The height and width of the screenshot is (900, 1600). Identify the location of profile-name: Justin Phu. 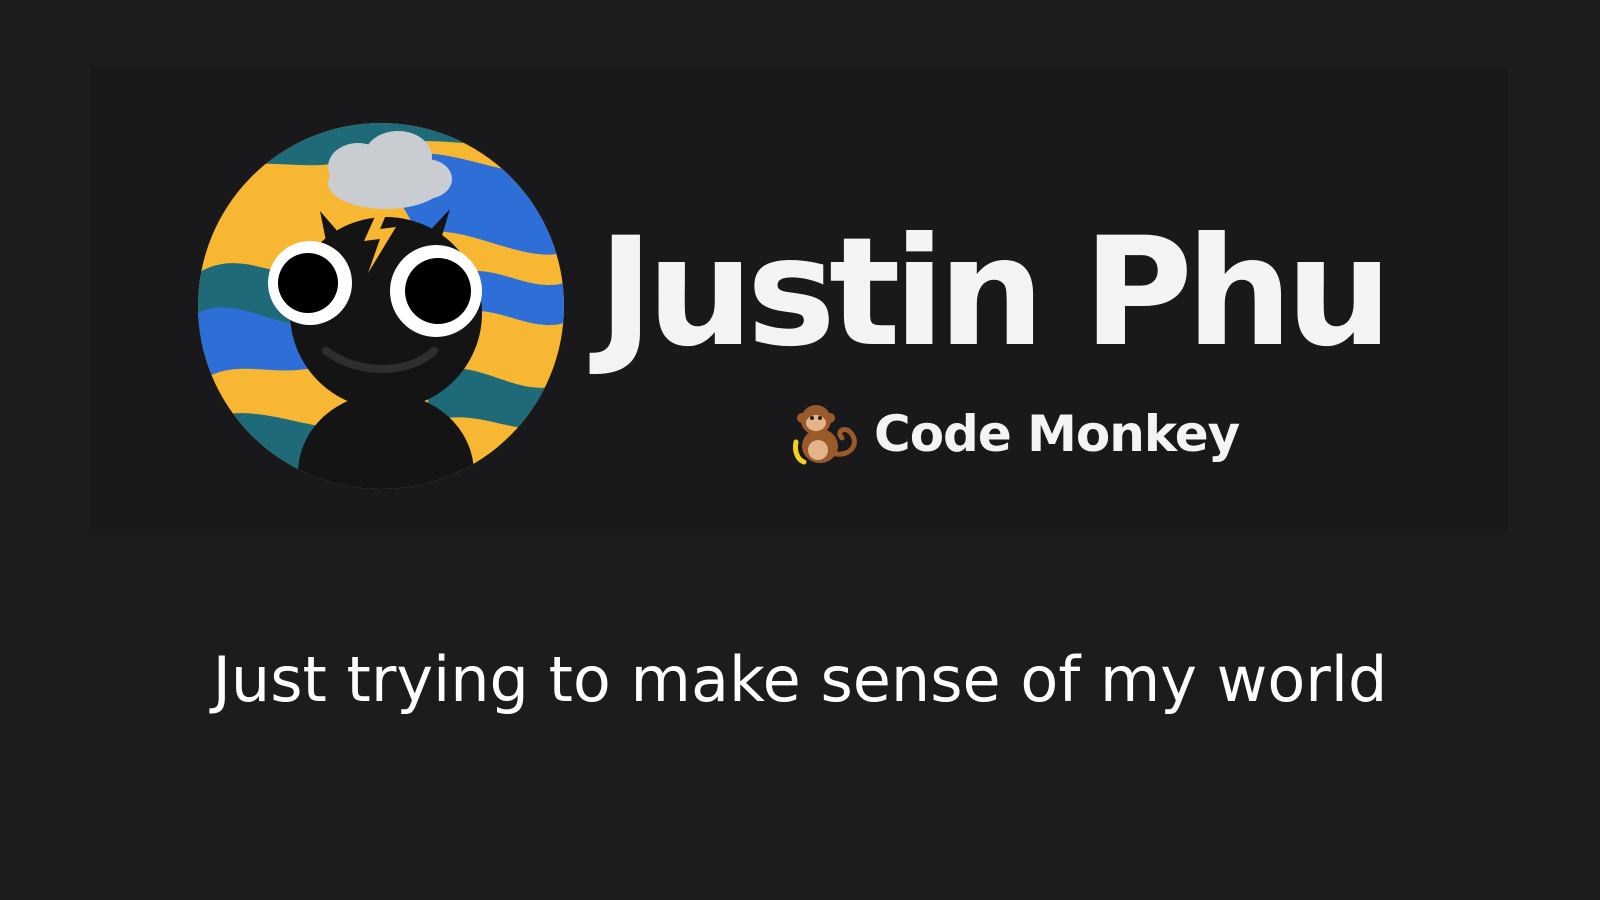
(995, 293).